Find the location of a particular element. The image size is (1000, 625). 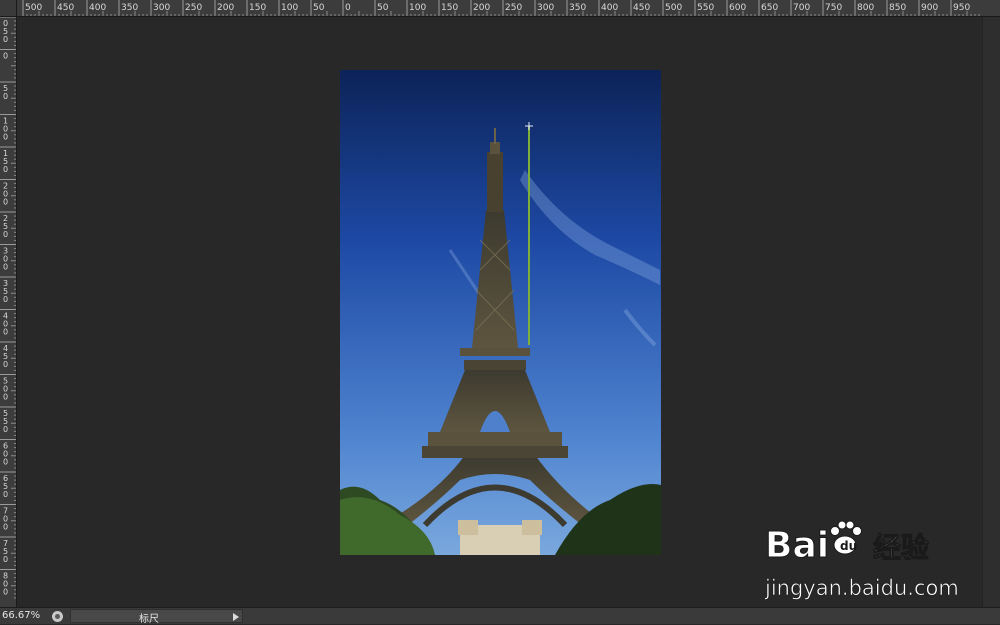

hruler-label: 0 is located at coordinates (348, 8).